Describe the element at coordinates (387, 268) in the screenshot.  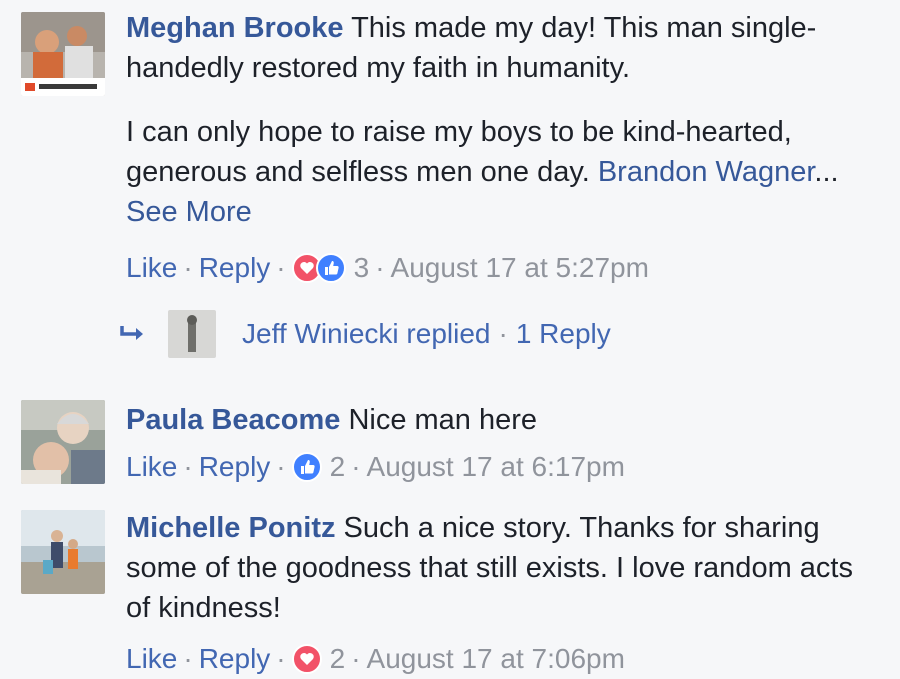
I see `comment-actions: Like · Reply · 3 · August 17 at 5:27pm` at that location.